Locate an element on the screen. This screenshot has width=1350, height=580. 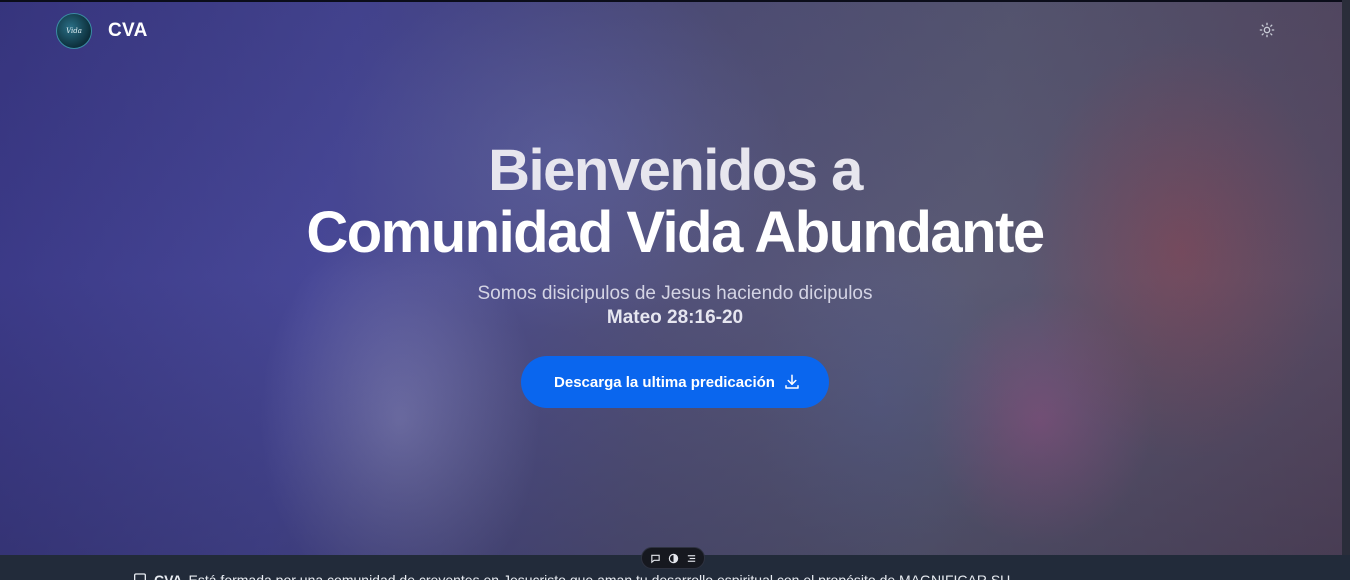
chat-icon is located at coordinates (655, 558).